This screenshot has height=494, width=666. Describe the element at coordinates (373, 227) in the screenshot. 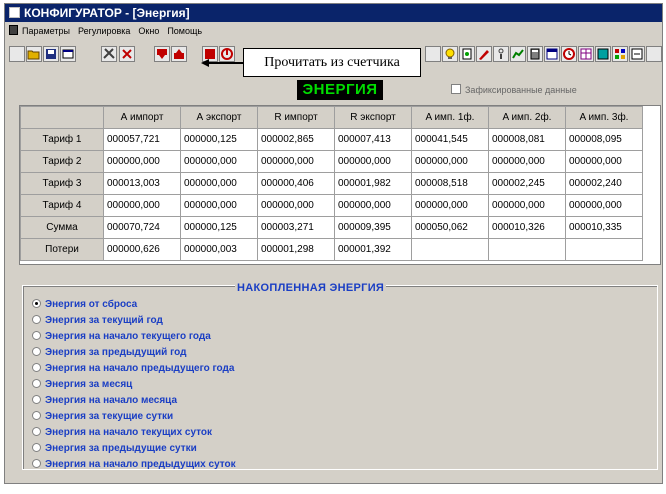

I see `table-cell: 000009,395` at that location.